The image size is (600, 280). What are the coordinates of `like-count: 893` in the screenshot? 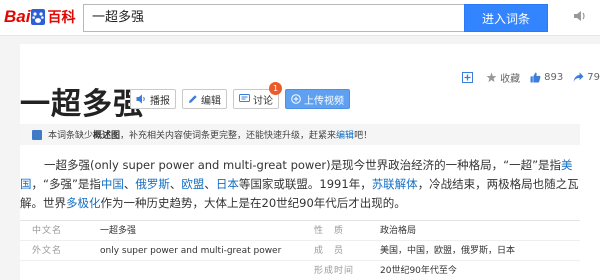 It's located at (554, 77).